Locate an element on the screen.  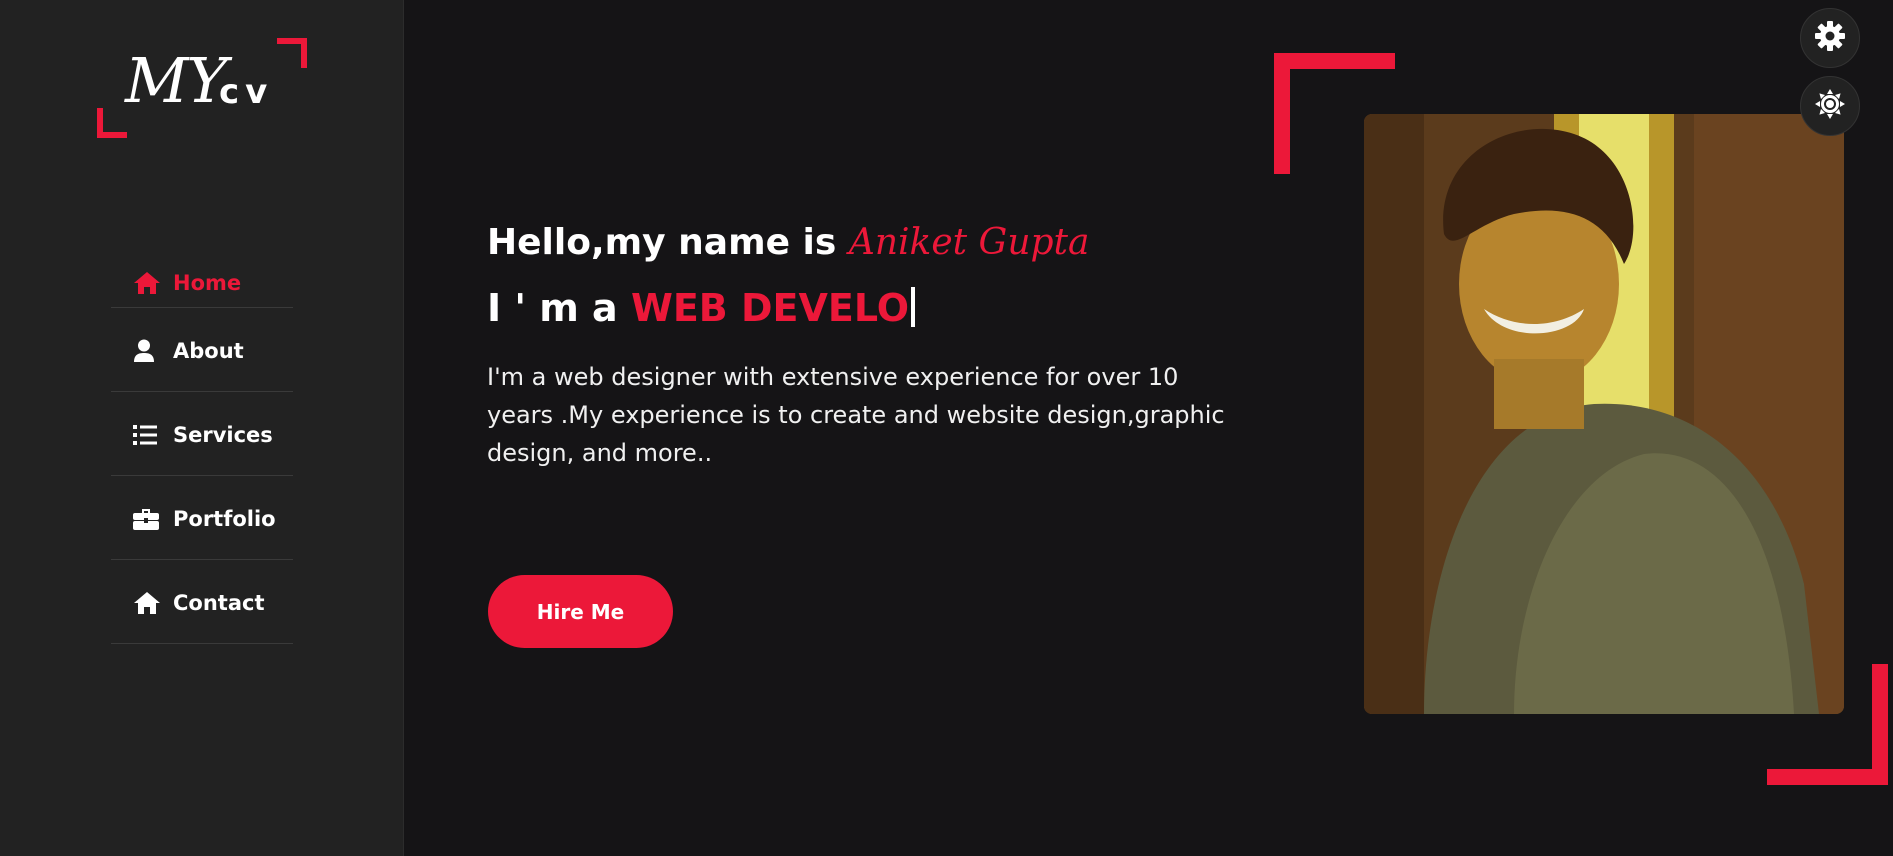
nav-item-services: Services is located at coordinates (202, 434).